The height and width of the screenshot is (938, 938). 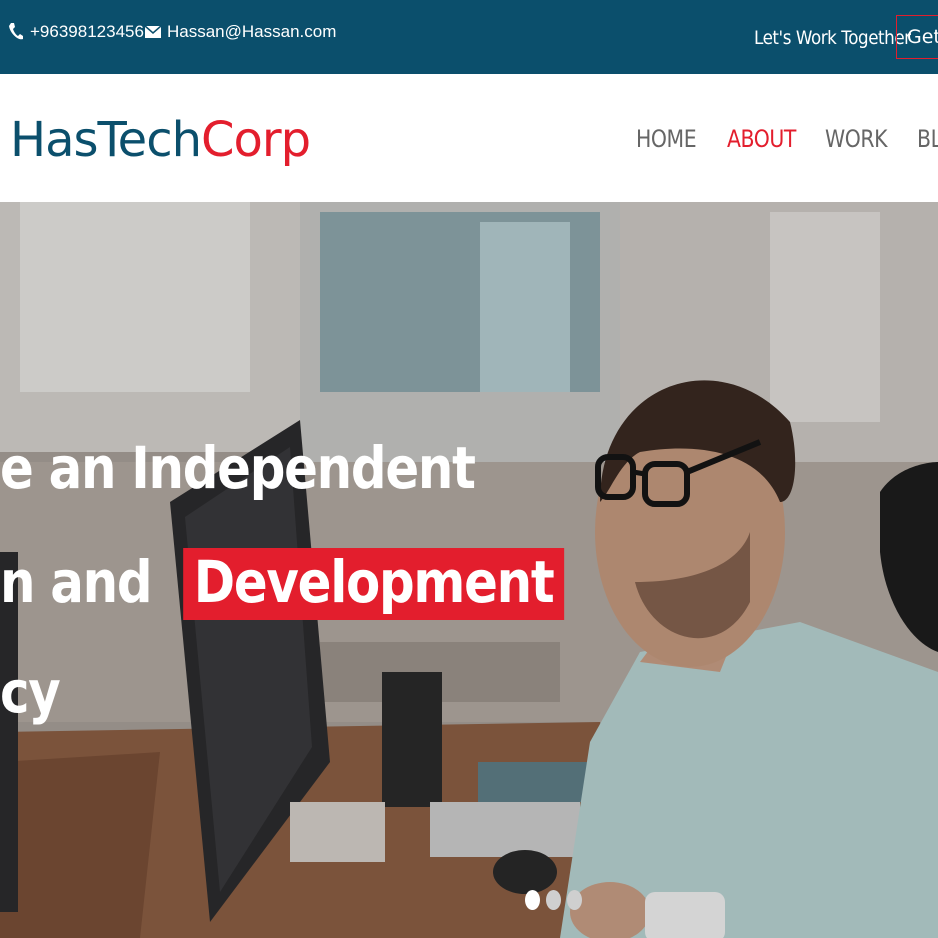 I want to click on email-contact: Hassan@Hassan.com, so click(x=240, y=32).